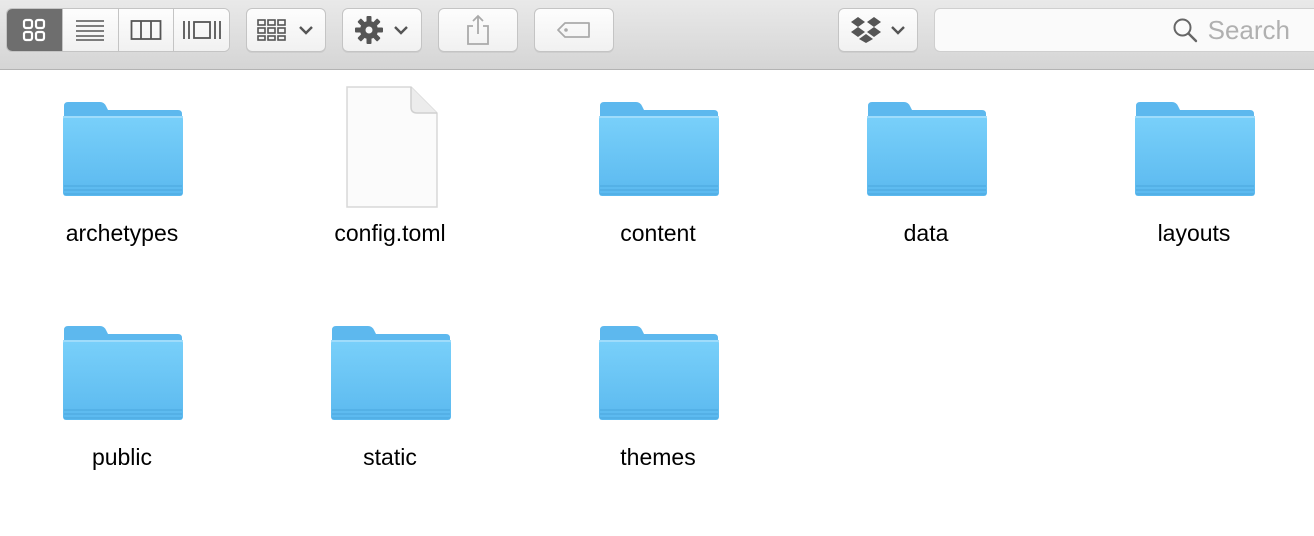 The width and height of the screenshot is (1314, 536). Describe the element at coordinates (122, 457) in the screenshot. I see `item-label: public` at that location.